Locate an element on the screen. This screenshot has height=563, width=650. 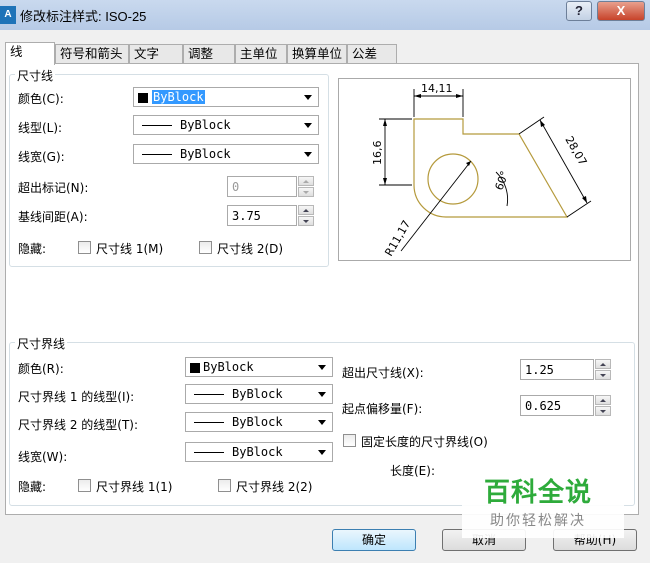
baseline-spacing-spinner: 3.75 is located at coordinates (270, 215).